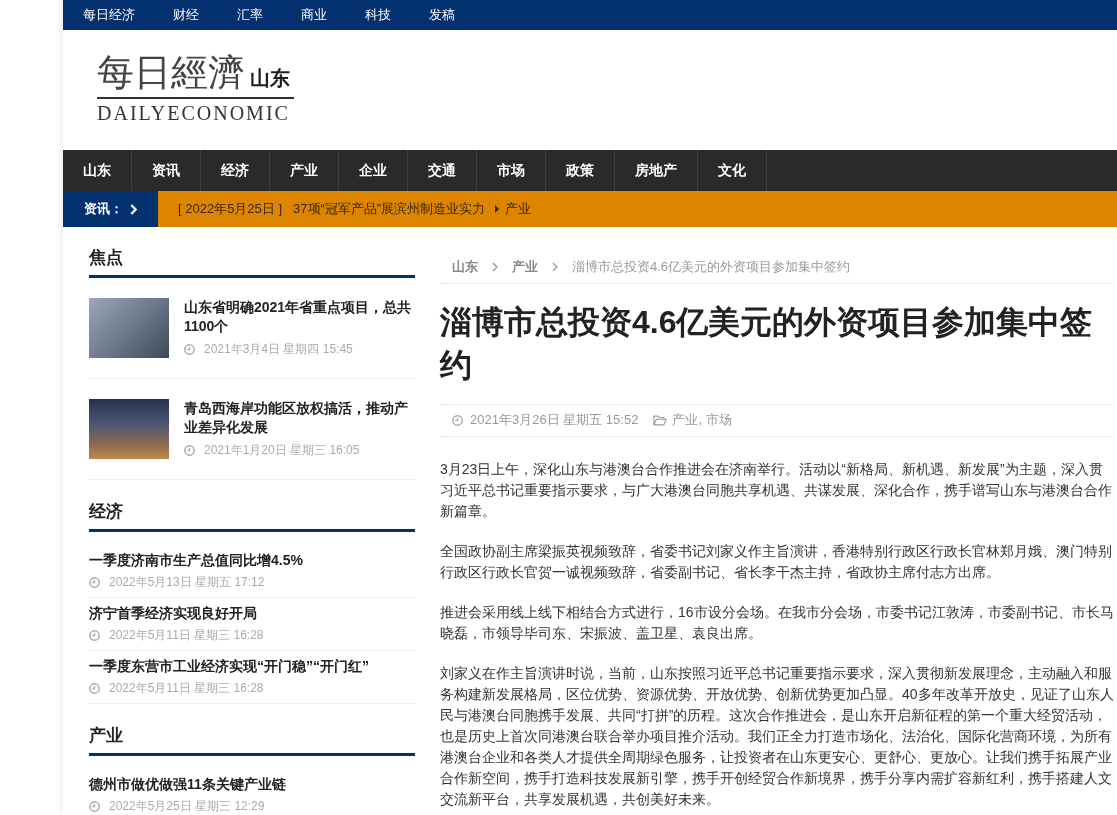 The height and width of the screenshot is (815, 1117). What do you see at coordinates (187, 806) in the screenshot?
I see `post-date: 2022年5月25日 星期三 12:29` at bounding box center [187, 806].